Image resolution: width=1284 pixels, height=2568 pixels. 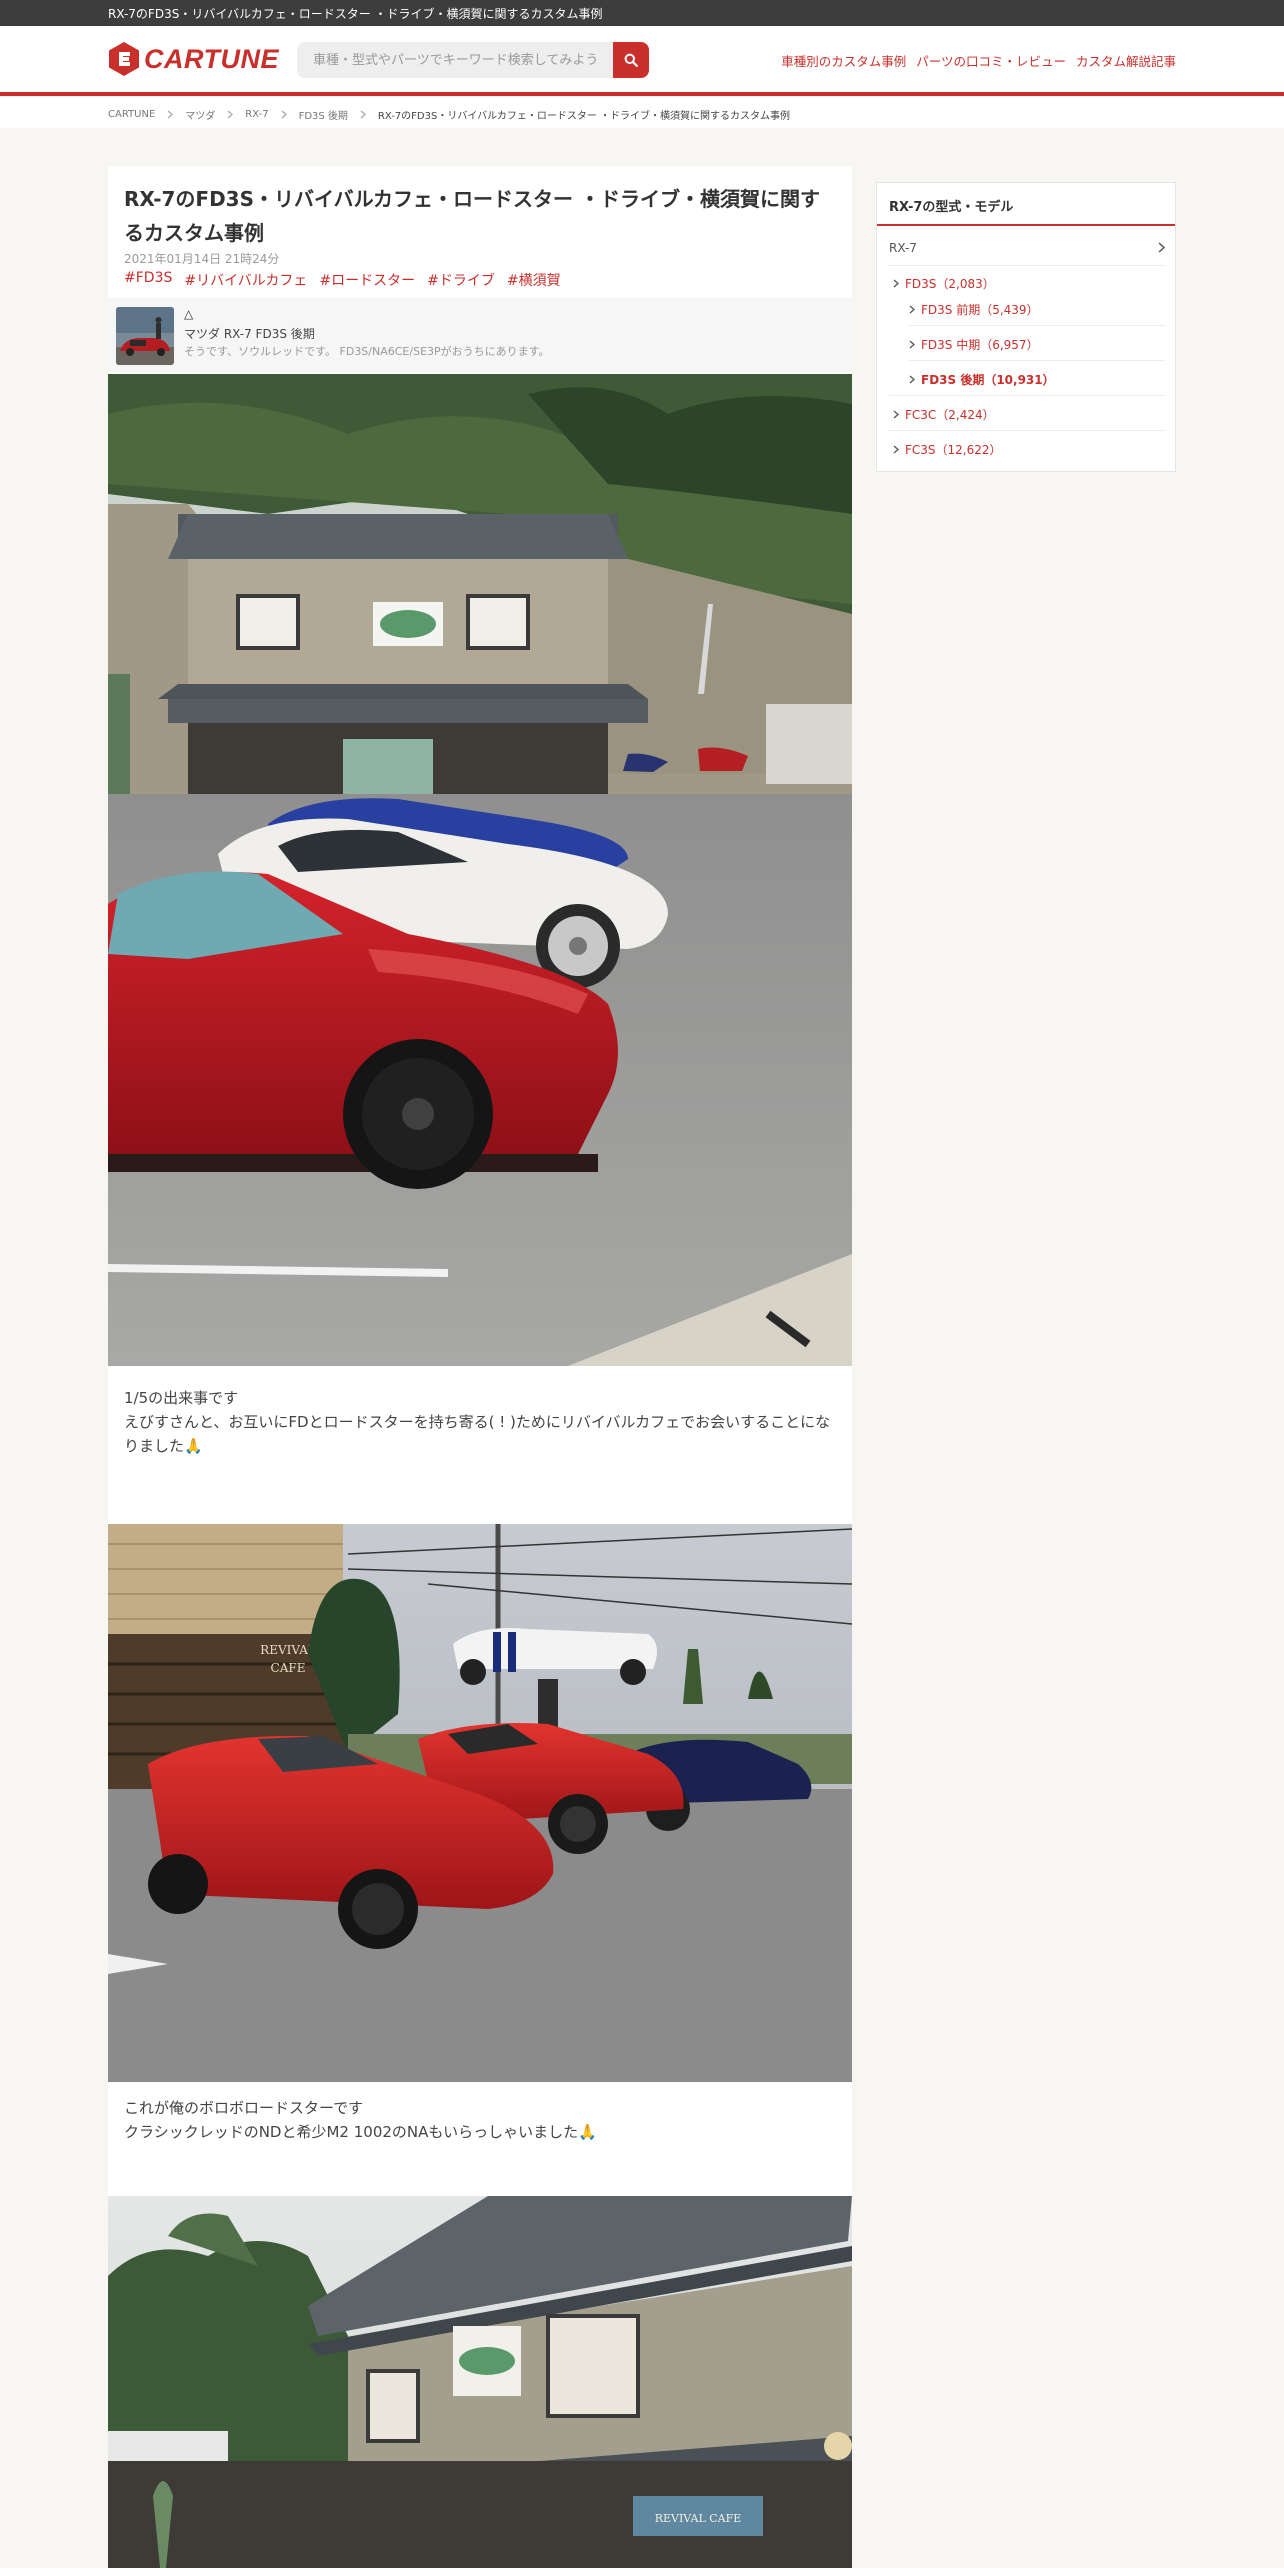 What do you see at coordinates (360, 2132) in the screenshot?
I see `caption-line: クラシックレッドのNDと希少M2 1002のNAもいらっしゃいました🙏` at bounding box center [360, 2132].